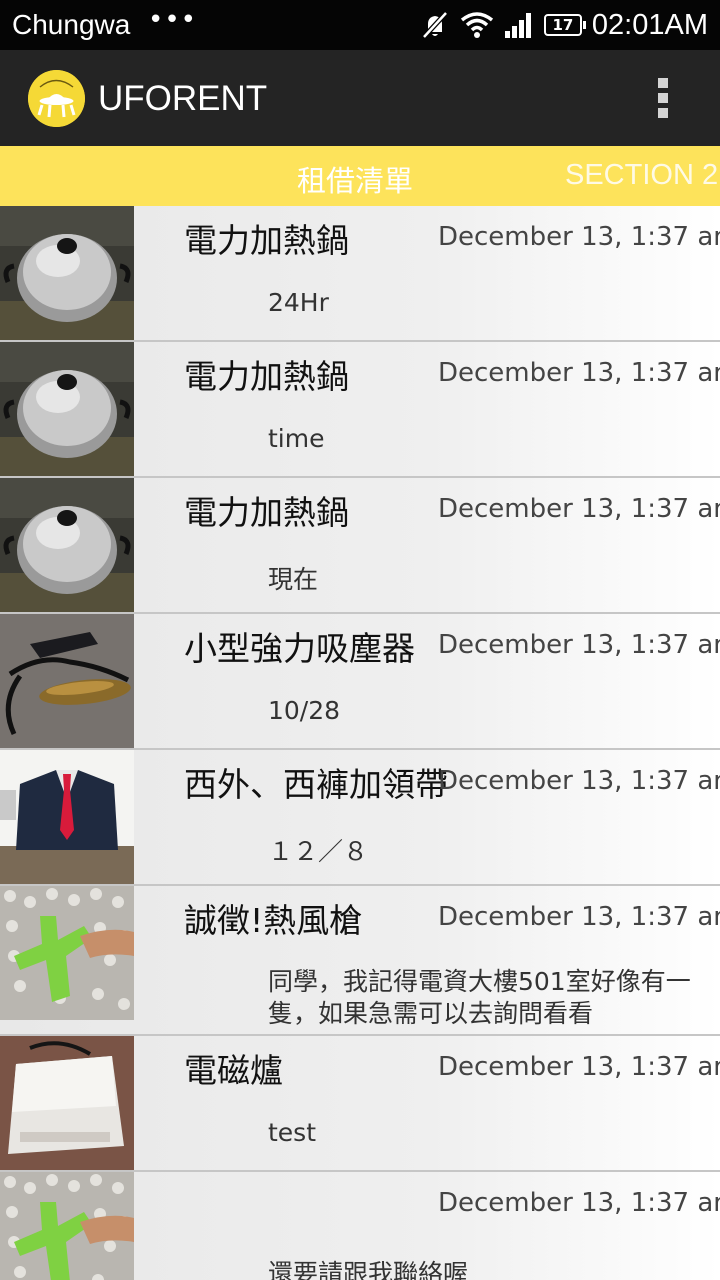 This screenshot has height=1280, width=720. Describe the element at coordinates (299, 648) in the screenshot. I see `item-title: 小型強力吸塵器` at that location.